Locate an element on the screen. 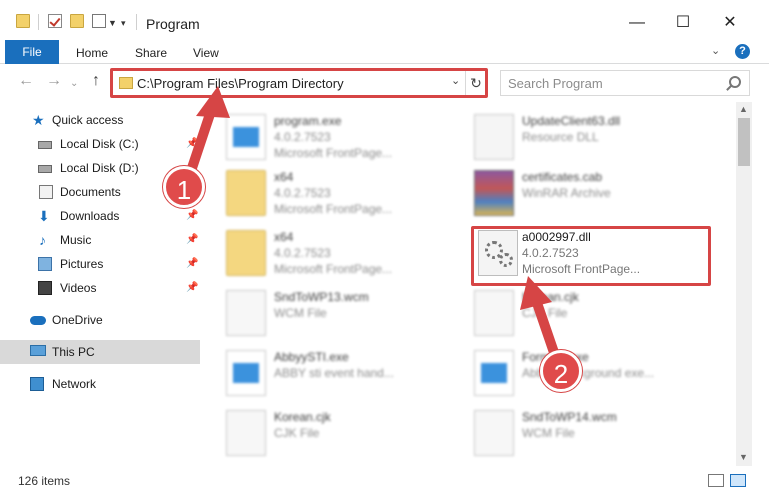 This screenshot has width=769, height=504. tab-file: File is located at coordinates (32, 52).